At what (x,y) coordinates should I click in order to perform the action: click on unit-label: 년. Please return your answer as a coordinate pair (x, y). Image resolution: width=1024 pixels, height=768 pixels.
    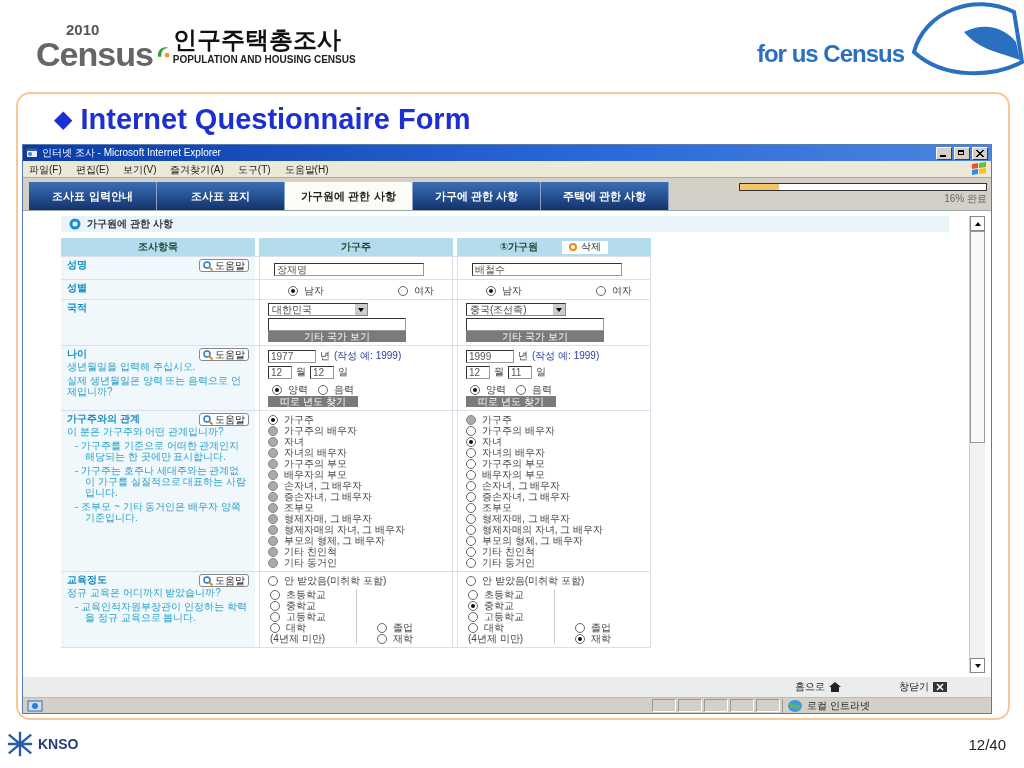
    Looking at the image, I should click on (325, 356).